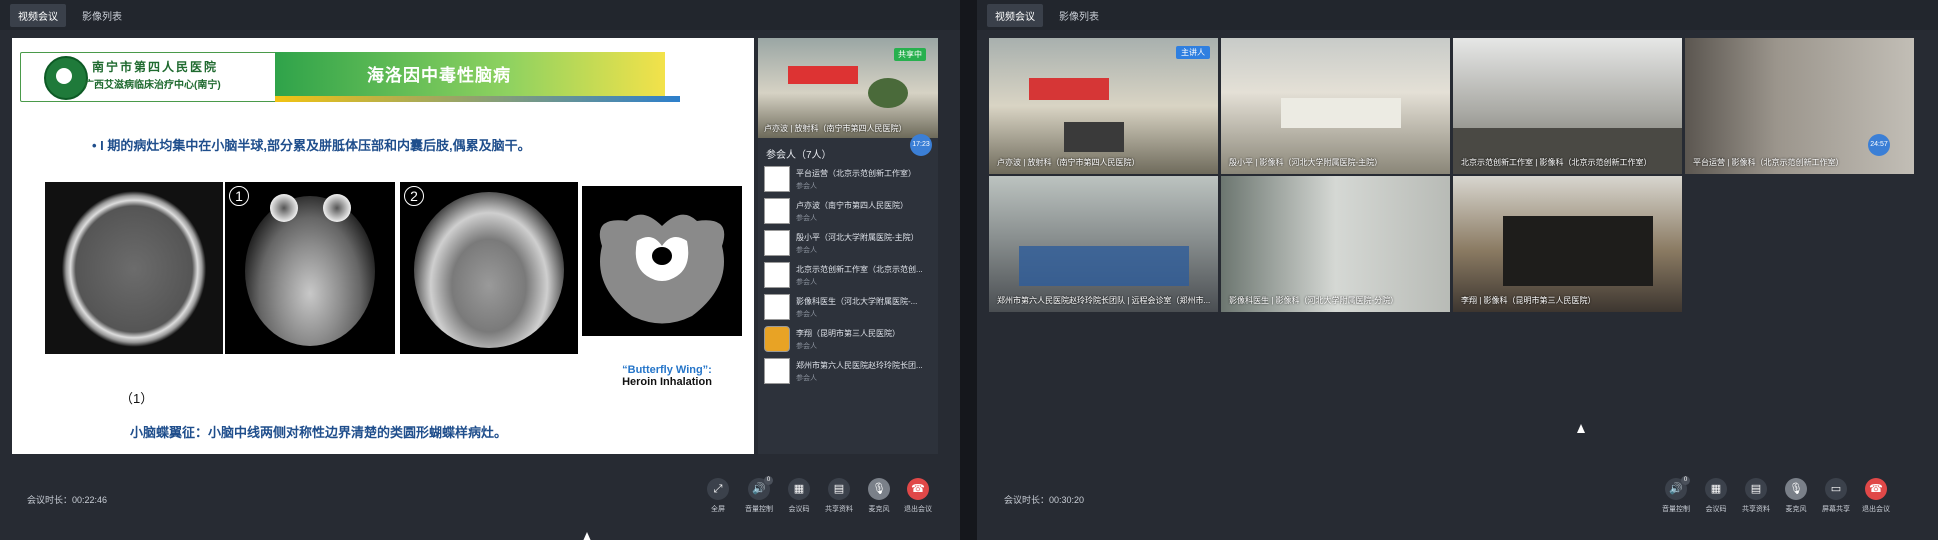 The height and width of the screenshot is (540, 1938). I want to click on figure-number-1: 1, so click(239, 196).